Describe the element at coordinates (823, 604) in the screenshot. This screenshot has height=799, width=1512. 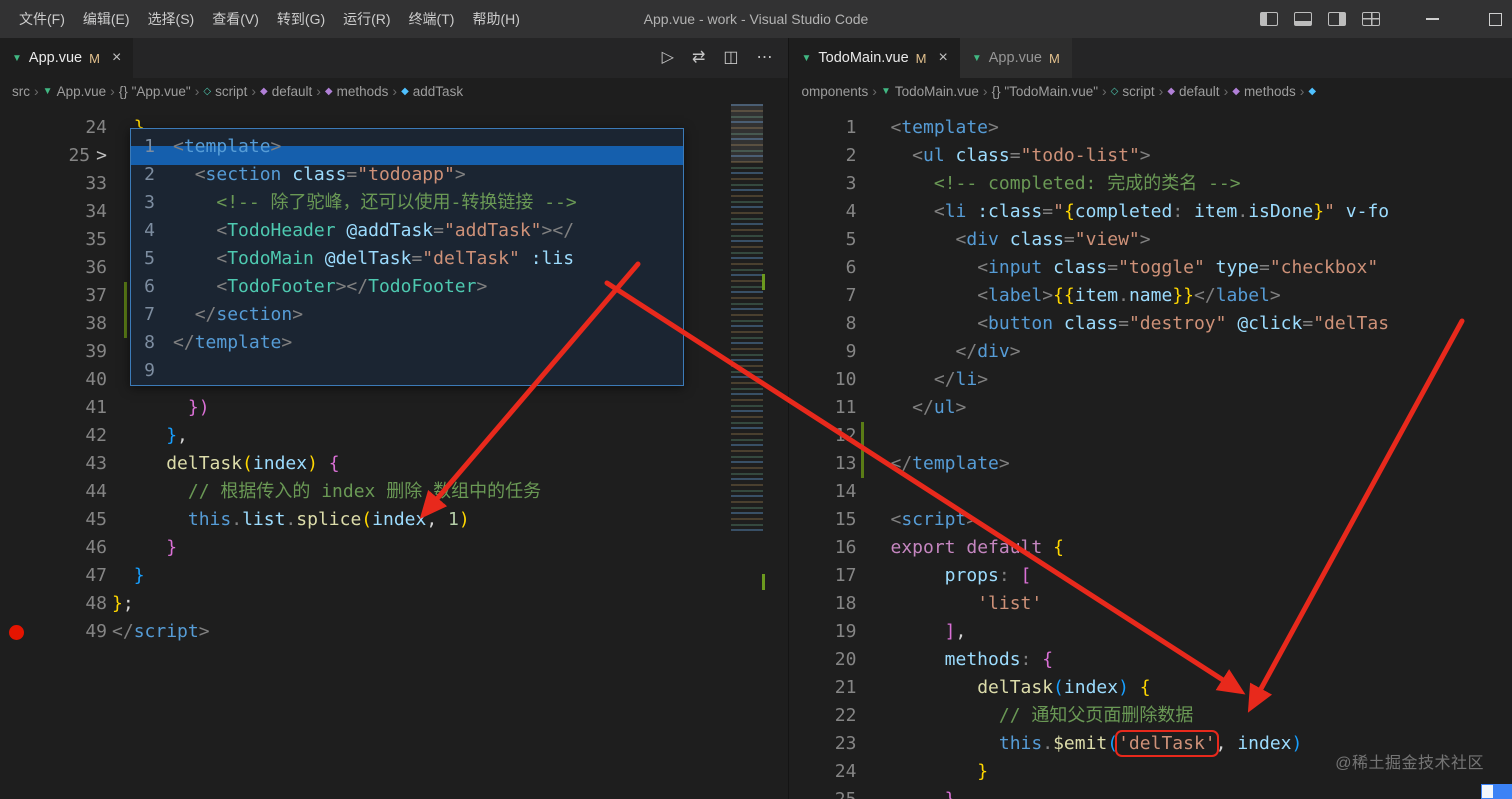
I see `line-number: 18` at that location.